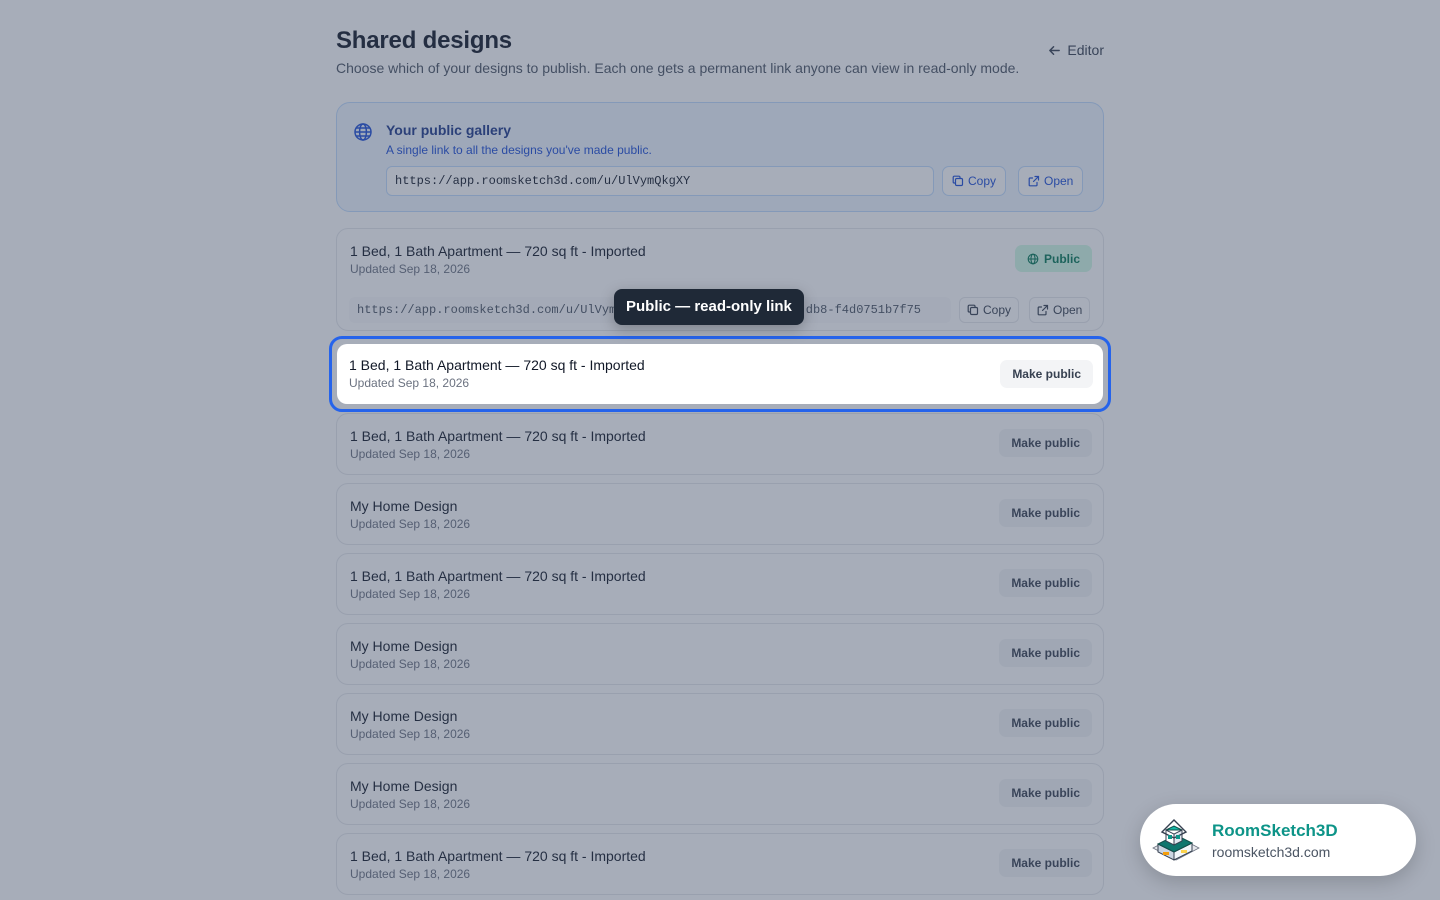 This screenshot has height=900, width=1440. I want to click on back-to-editor-link: Editor, so click(1076, 50).